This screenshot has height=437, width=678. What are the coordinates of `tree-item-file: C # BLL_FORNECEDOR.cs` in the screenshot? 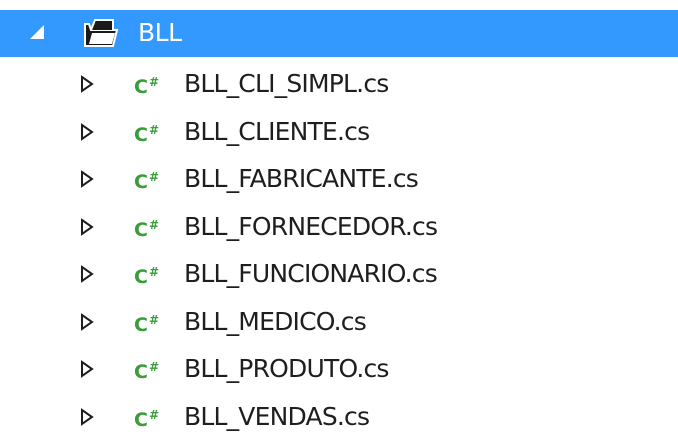 It's located at (339, 227).